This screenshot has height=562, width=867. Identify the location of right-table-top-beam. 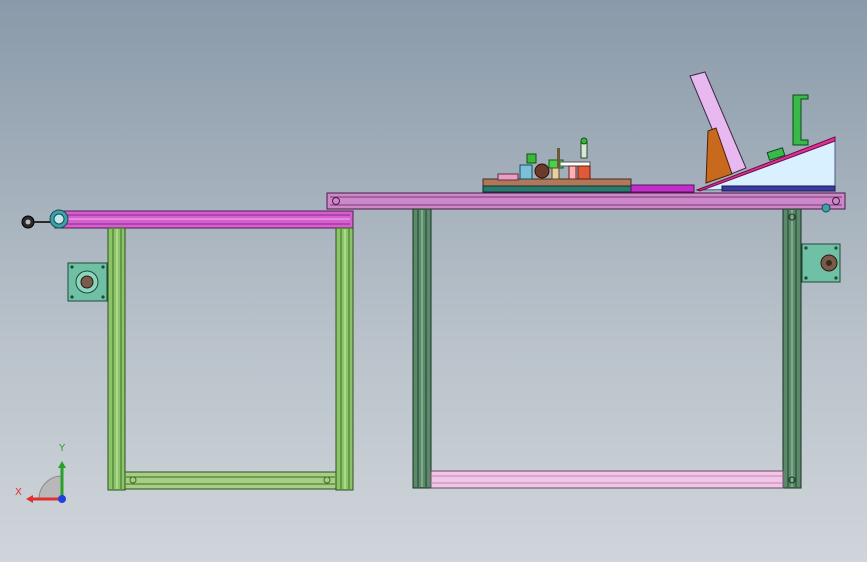
(586, 201).